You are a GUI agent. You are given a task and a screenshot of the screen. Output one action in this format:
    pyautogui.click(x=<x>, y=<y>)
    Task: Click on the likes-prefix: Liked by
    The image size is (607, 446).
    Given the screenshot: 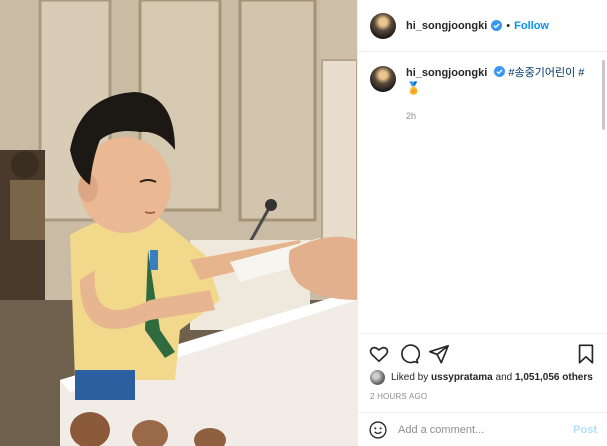 What is the action you would take?
    pyautogui.click(x=410, y=377)
    